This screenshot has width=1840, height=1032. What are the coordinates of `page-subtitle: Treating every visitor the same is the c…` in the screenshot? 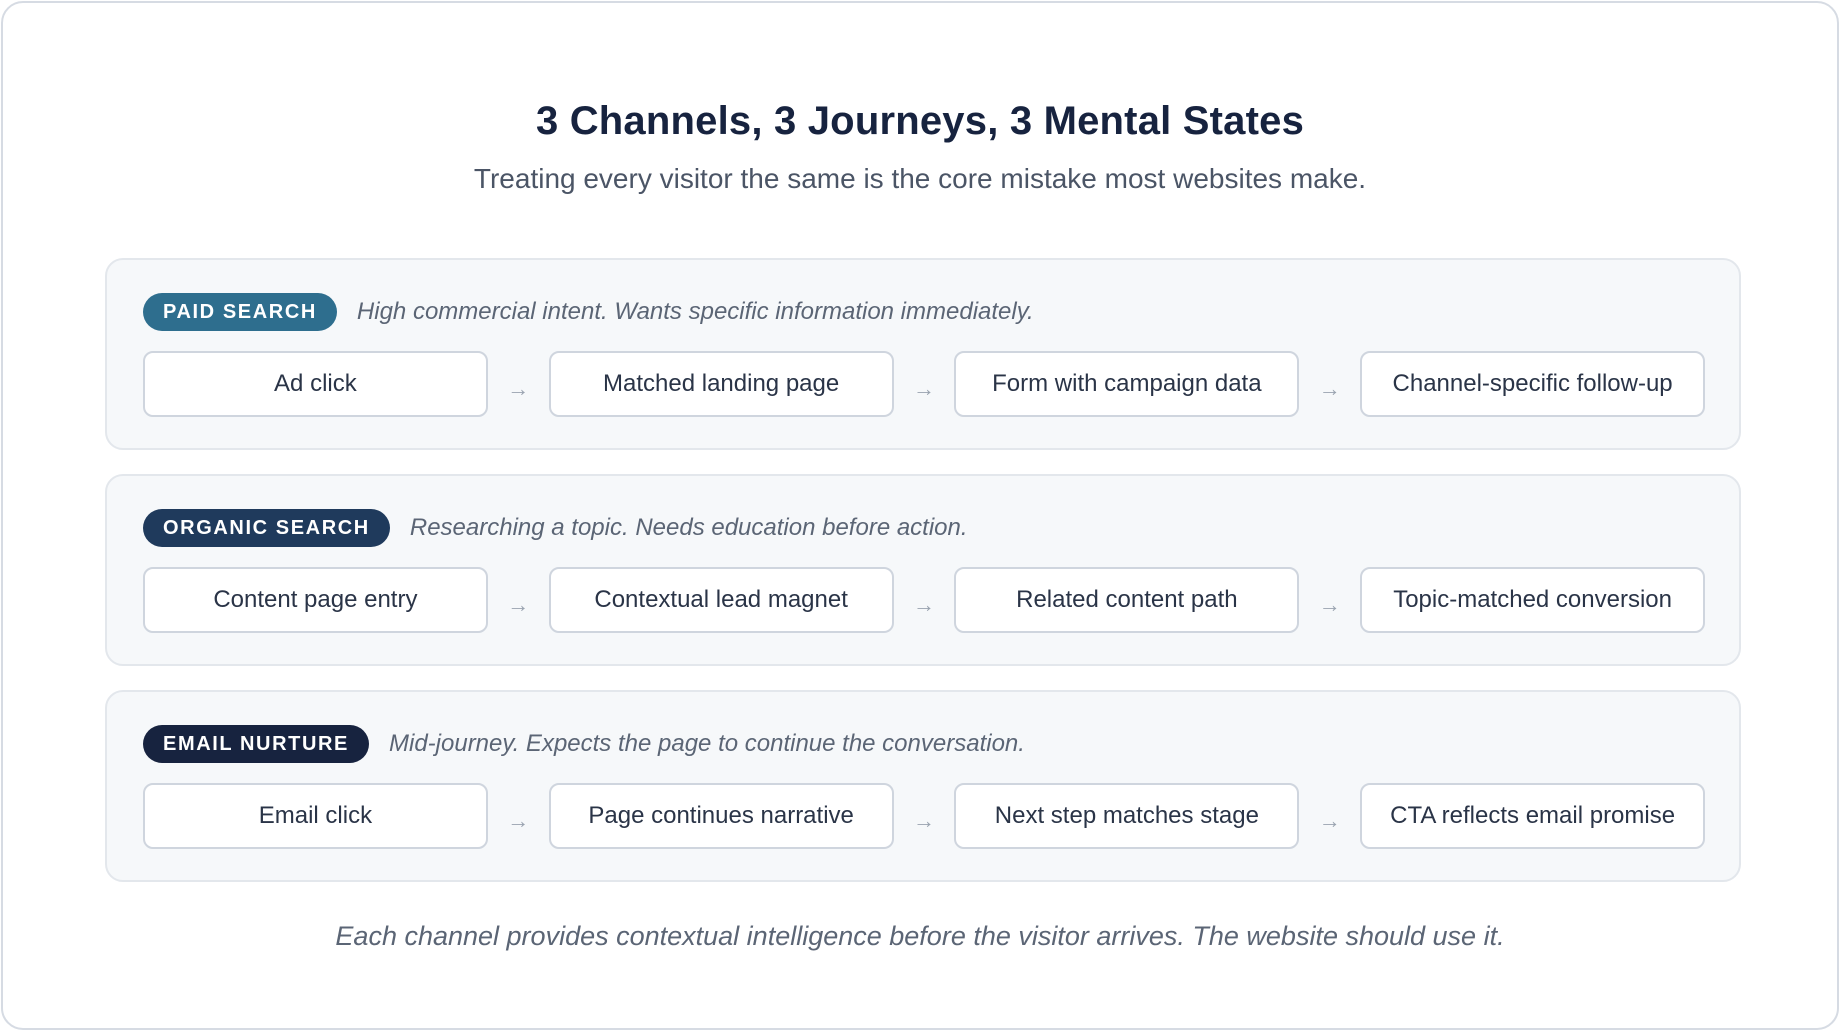 It's located at (920, 178).